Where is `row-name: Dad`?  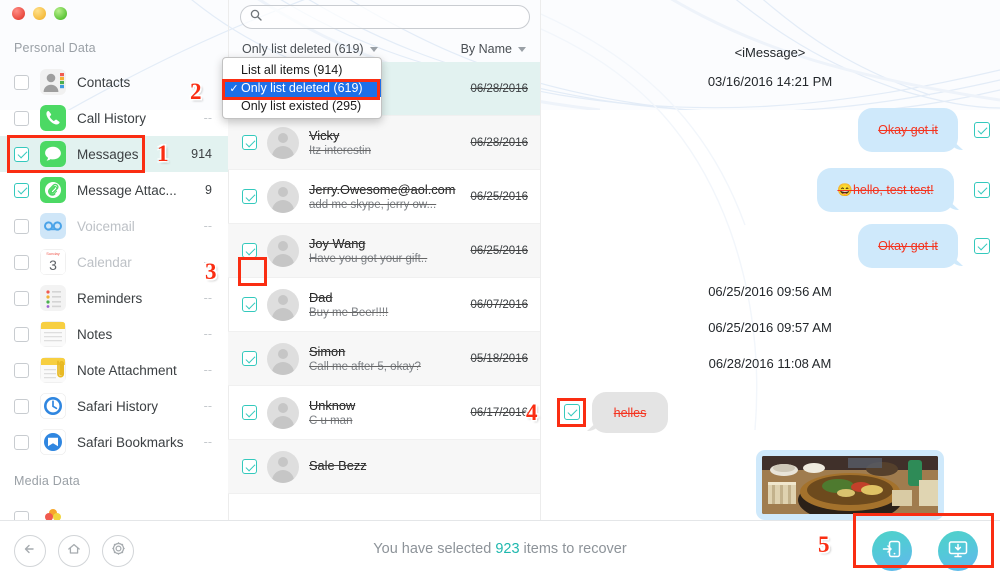 row-name: Dad is located at coordinates (321, 297).